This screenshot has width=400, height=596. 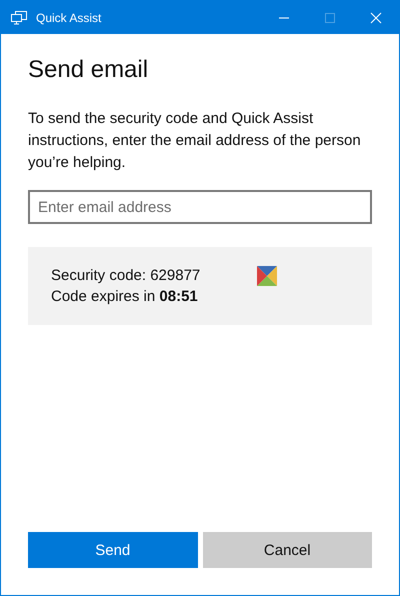 What do you see at coordinates (267, 276) in the screenshot?
I see `colored-square-icon` at bounding box center [267, 276].